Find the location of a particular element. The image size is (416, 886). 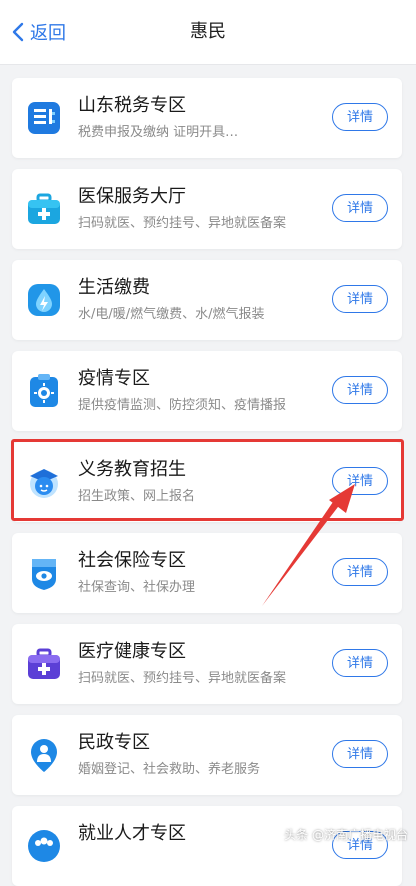

service-desc: 提供疫情监测、防控须知、疫情播报 is located at coordinates (182, 405).